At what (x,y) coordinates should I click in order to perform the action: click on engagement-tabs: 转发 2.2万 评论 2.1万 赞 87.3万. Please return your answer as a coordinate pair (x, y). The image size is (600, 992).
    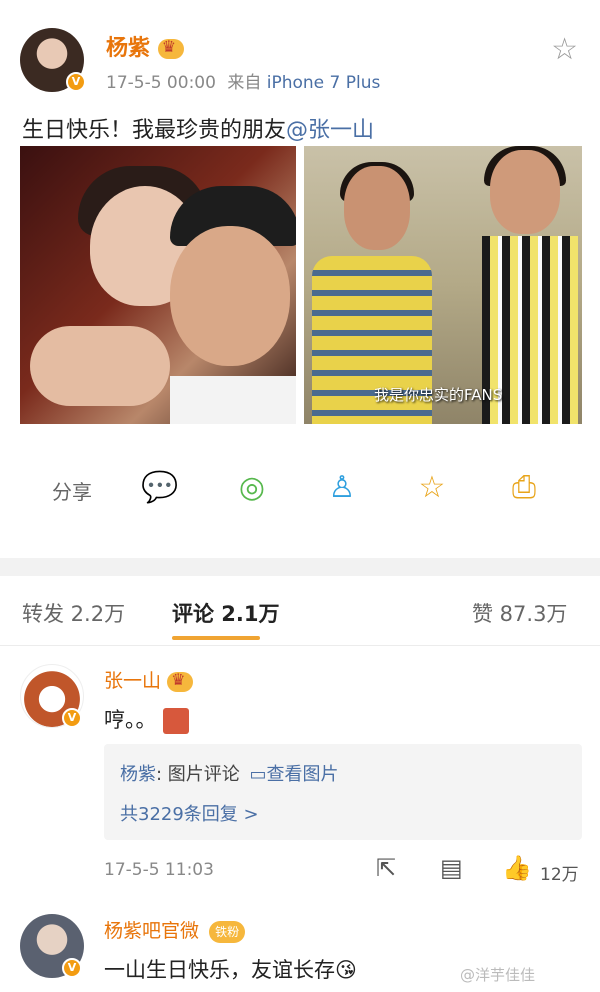
    Looking at the image, I should click on (300, 611).